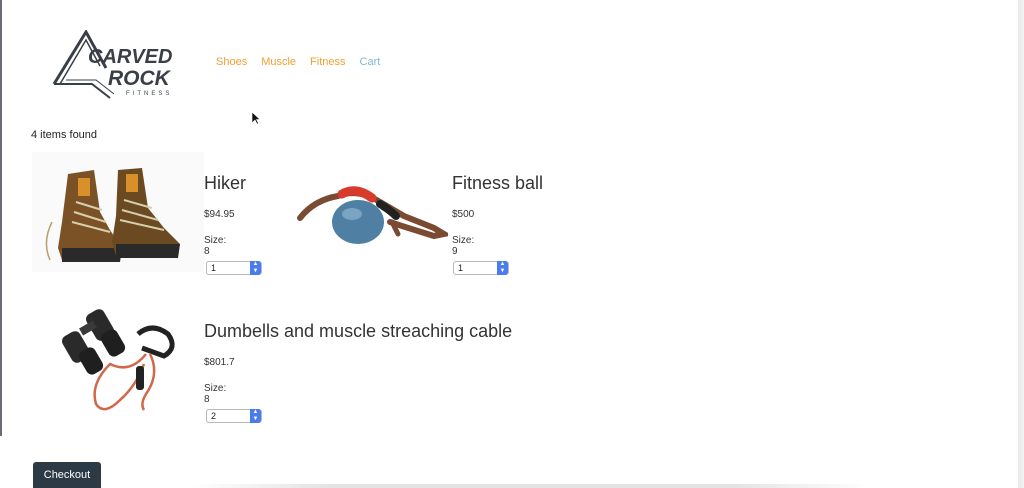 The image size is (1024, 488). Describe the element at coordinates (327, 62) in the screenshot. I see `nav-link-fitness: Fitness` at that location.